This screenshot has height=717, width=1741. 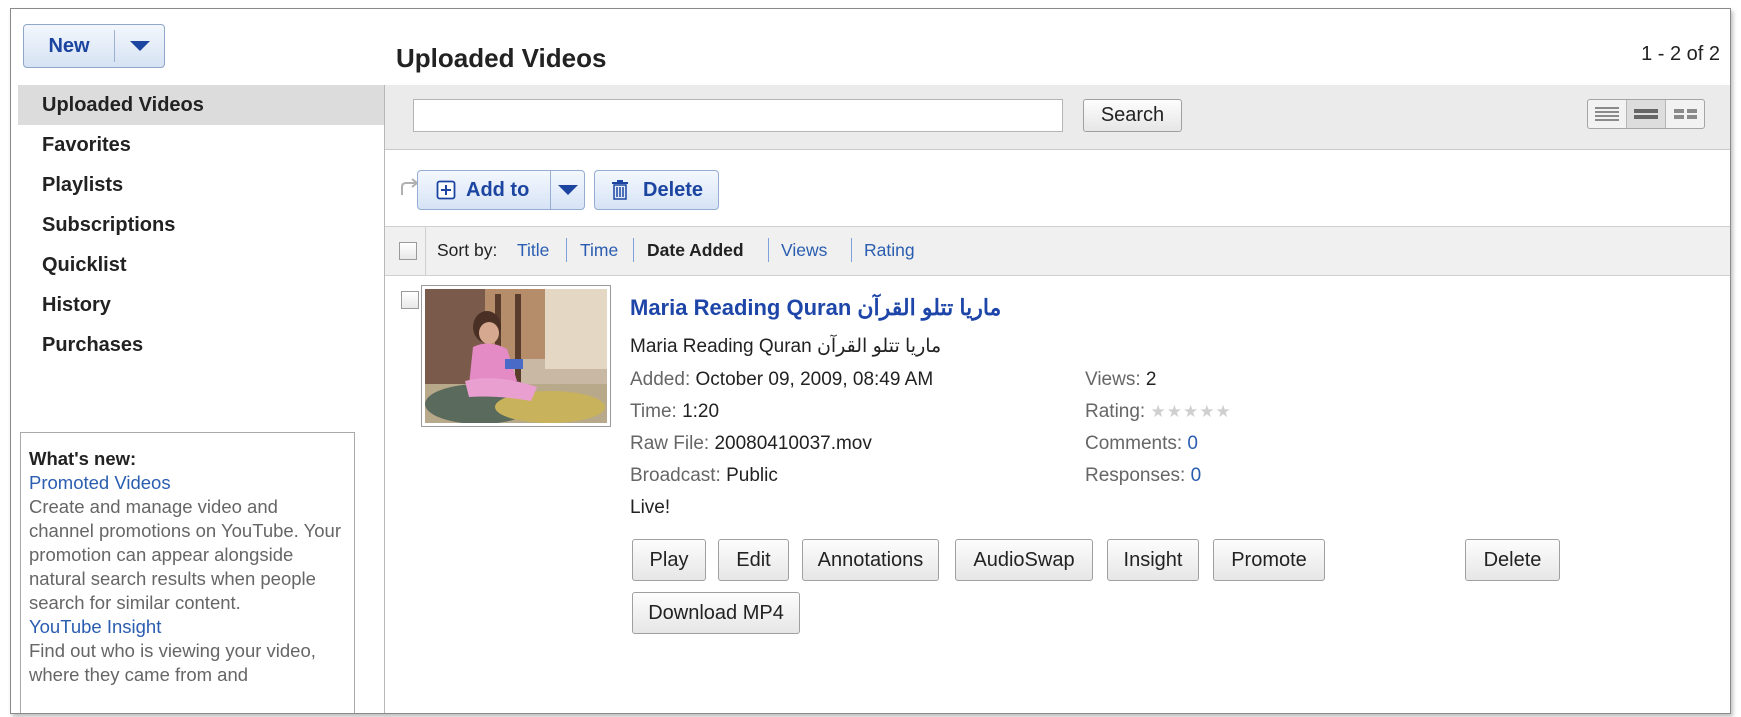 What do you see at coordinates (501, 58) in the screenshot?
I see `page-title: Uploaded Videos` at bounding box center [501, 58].